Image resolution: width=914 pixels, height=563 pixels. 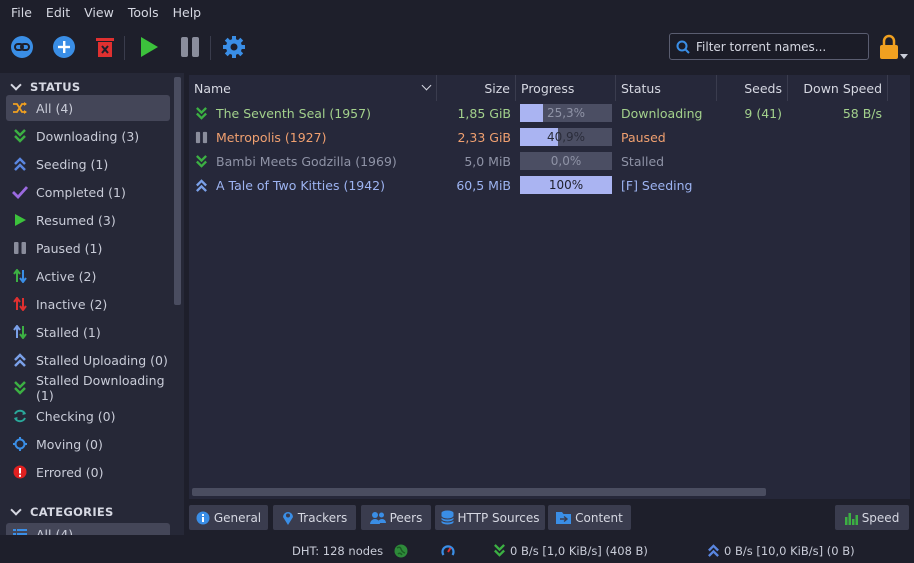 I want to click on upload-icon, so click(x=713, y=550).